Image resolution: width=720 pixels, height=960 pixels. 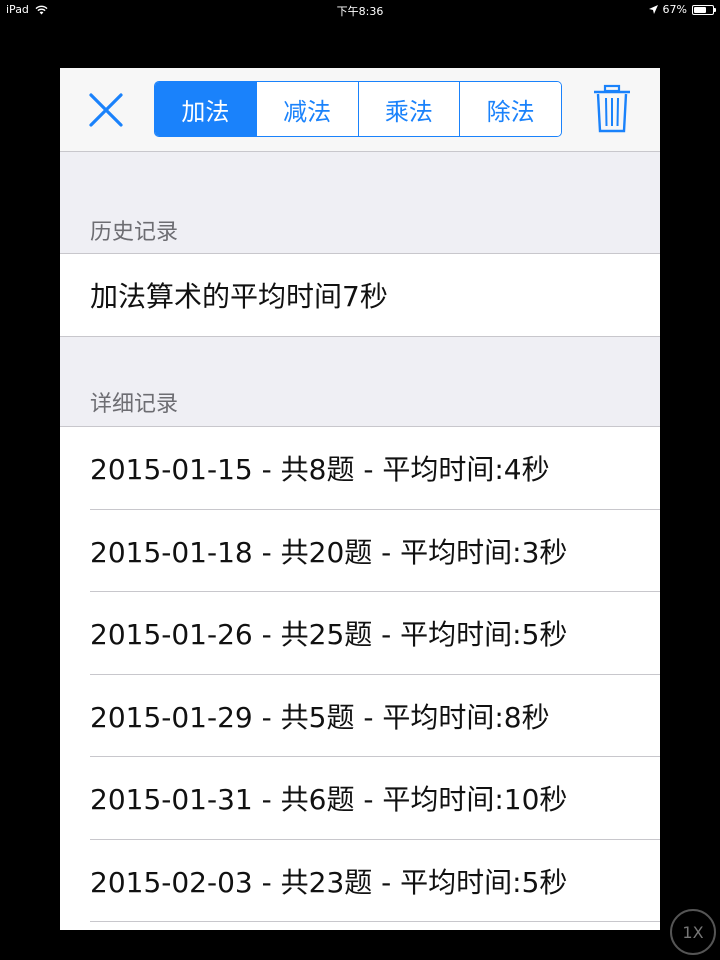 I want to click on battery-icon, so click(x=704, y=9).